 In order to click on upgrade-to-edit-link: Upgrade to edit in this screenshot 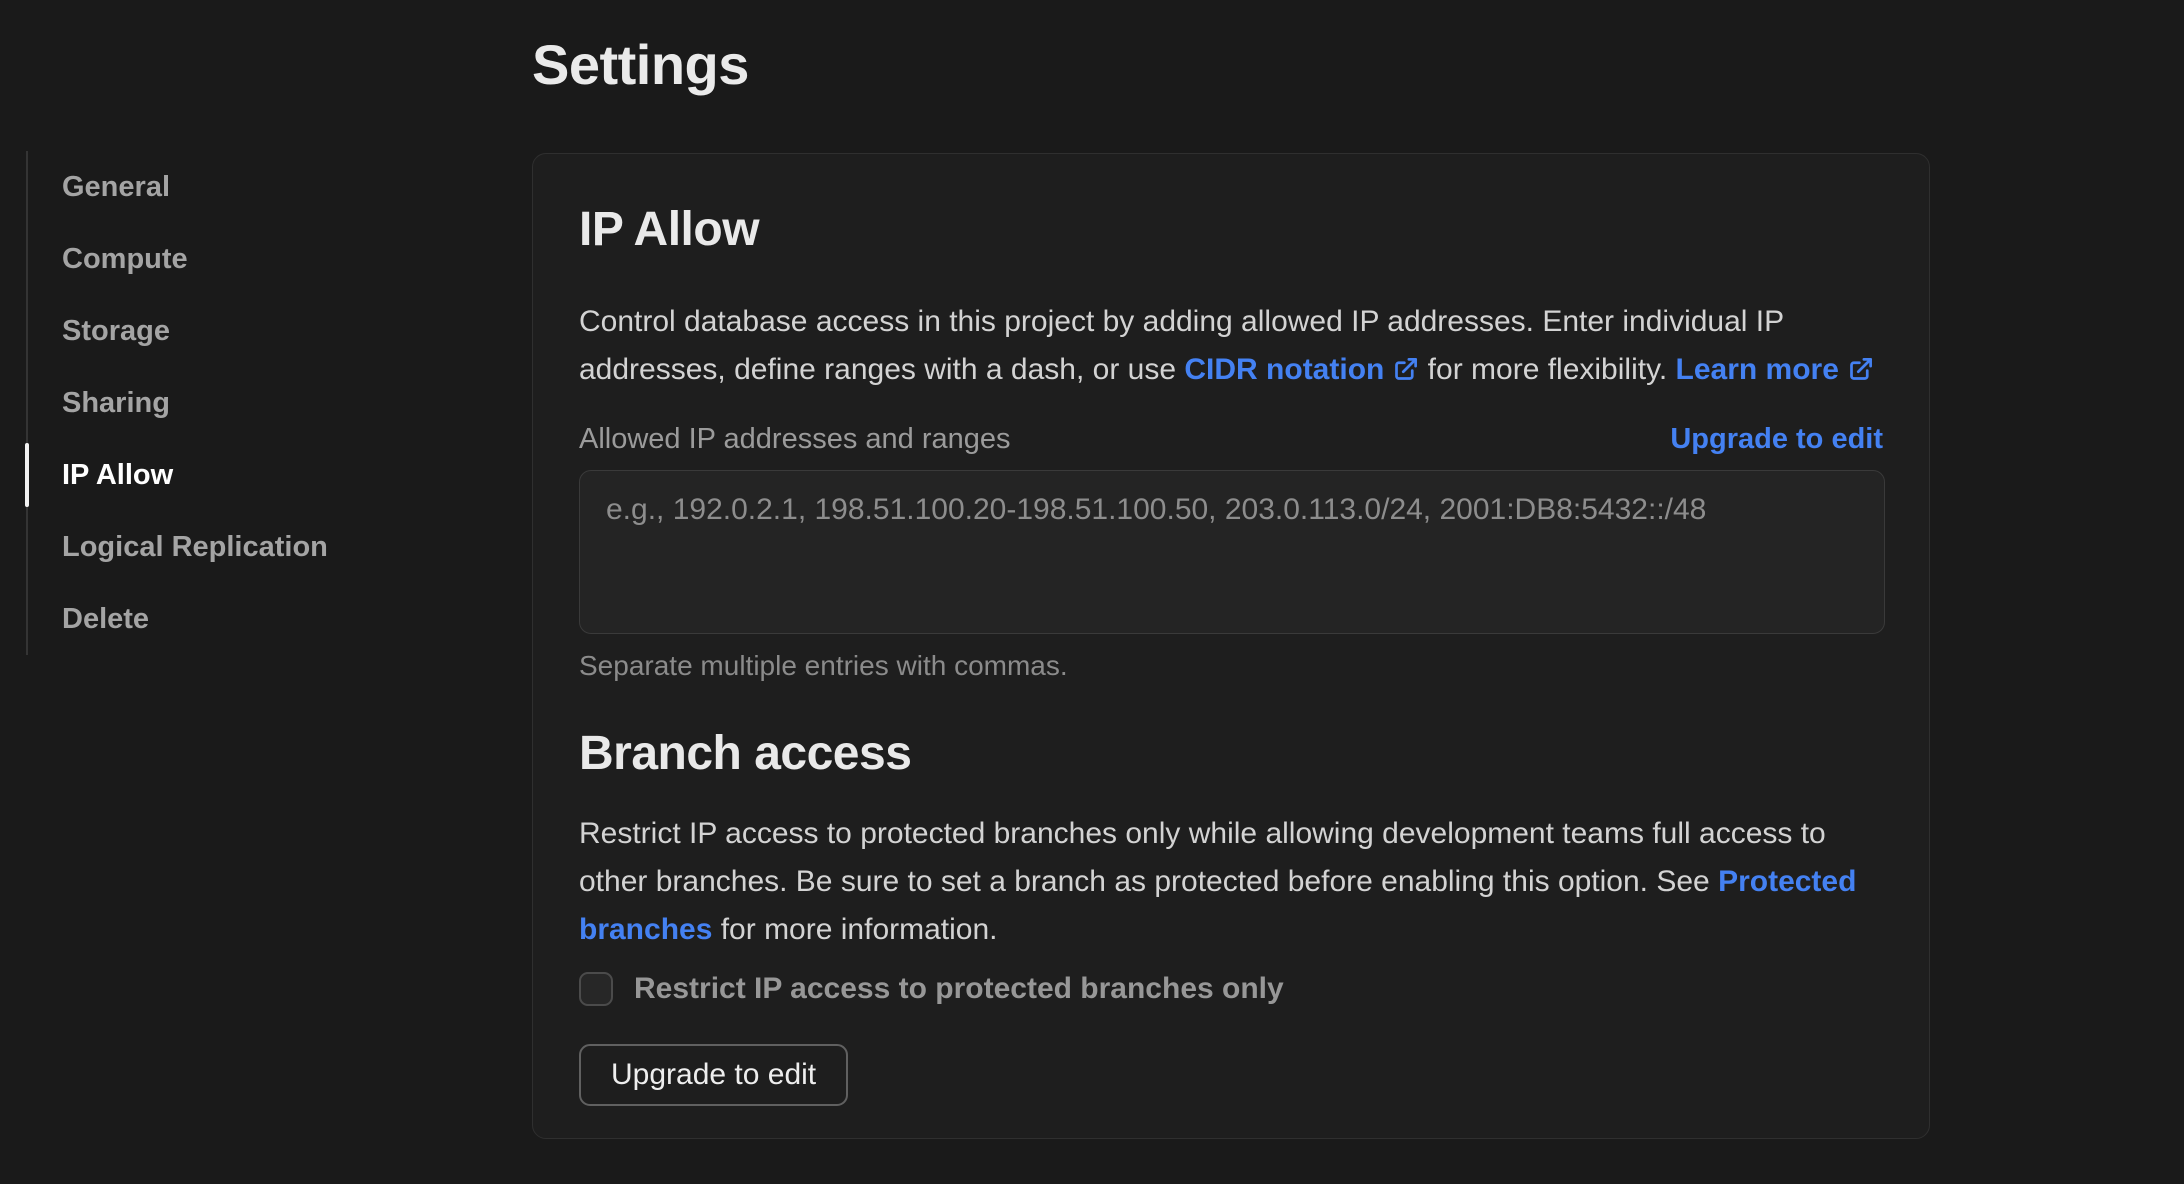, I will do `click(1776, 439)`.